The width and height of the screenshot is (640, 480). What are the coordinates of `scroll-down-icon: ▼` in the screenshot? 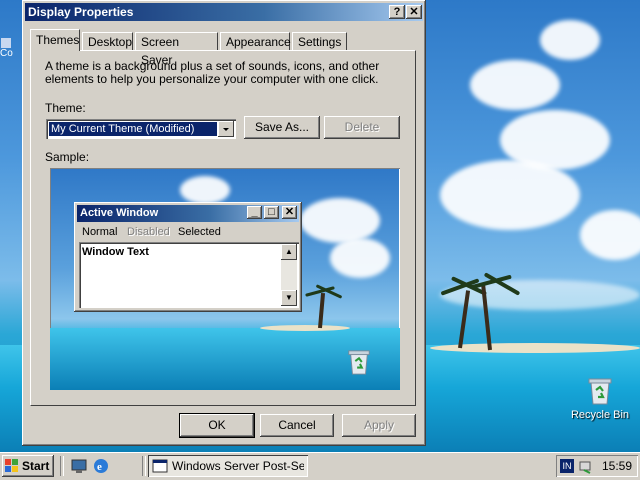 It's located at (289, 298).